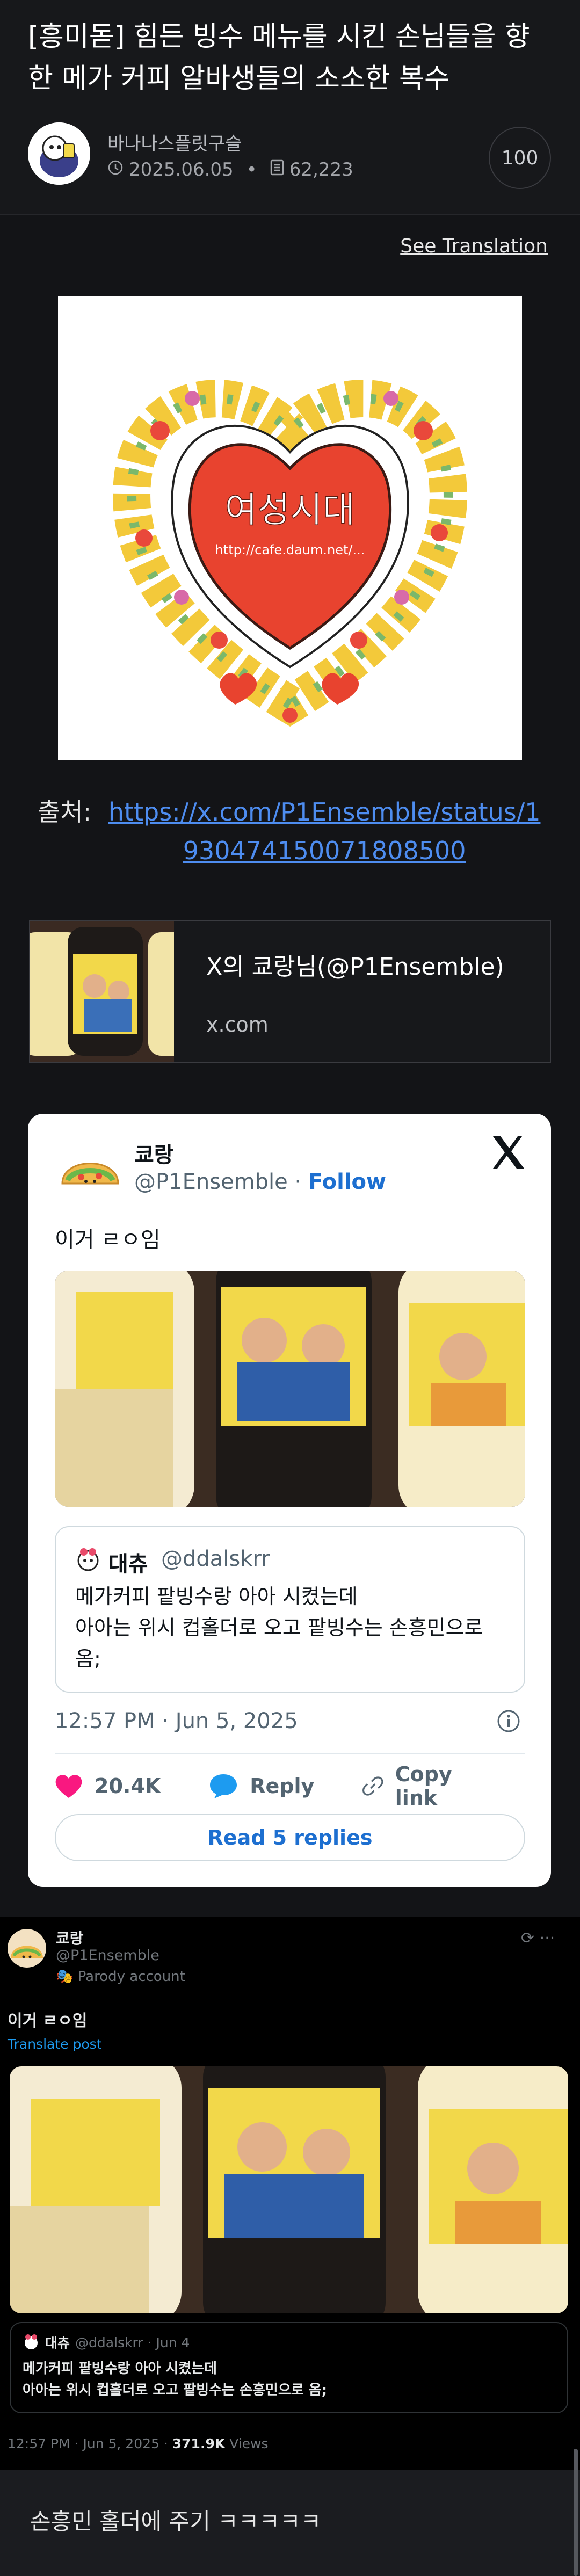 The width and height of the screenshot is (580, 2576). Describe the element at coordinates (58, 2343) in the screenshot. I see `screenshot-quote-name: 대츄` at that location.